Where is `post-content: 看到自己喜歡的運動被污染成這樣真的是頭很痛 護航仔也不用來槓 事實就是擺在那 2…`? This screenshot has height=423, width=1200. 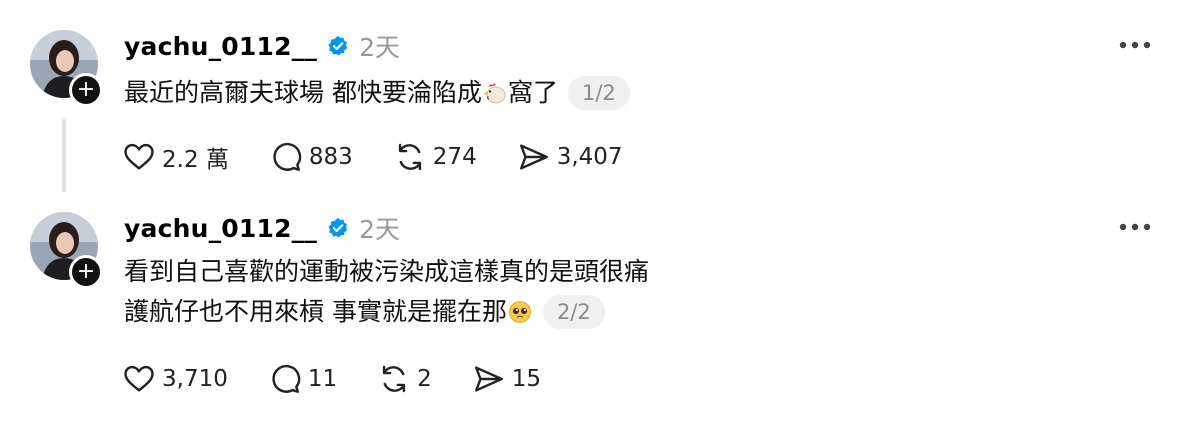 post-content: 看到自己喜歡的運動被污染成這樣真的是頭很痛 護航仔也不用來槓 事實就是擺在那 2… is located at coordinates (386, 292).